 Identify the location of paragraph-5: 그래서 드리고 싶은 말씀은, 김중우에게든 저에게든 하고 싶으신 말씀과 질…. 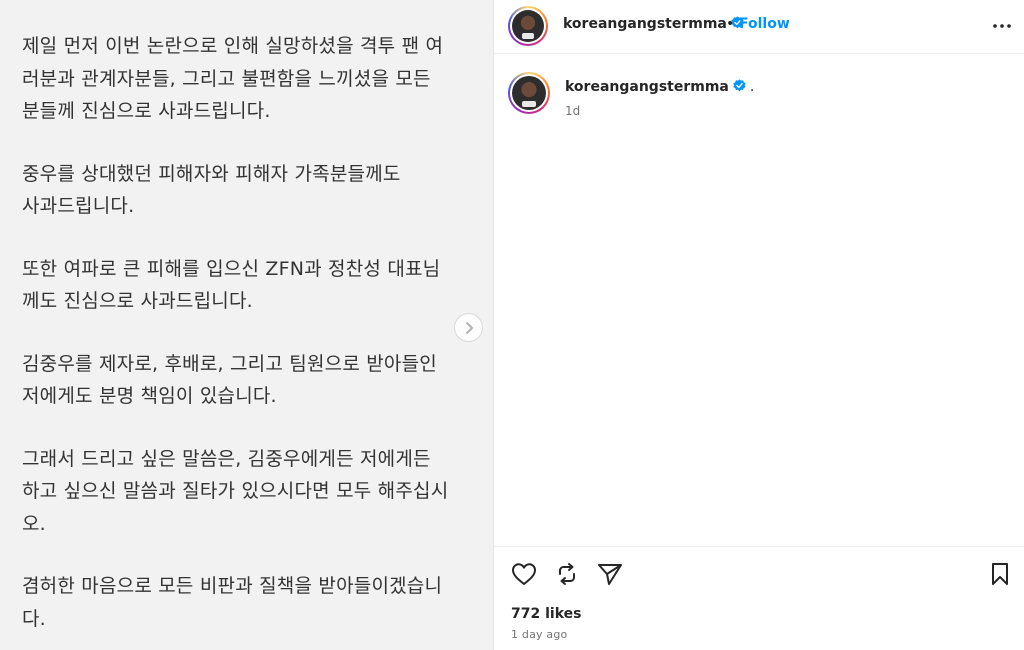
(235, 491).